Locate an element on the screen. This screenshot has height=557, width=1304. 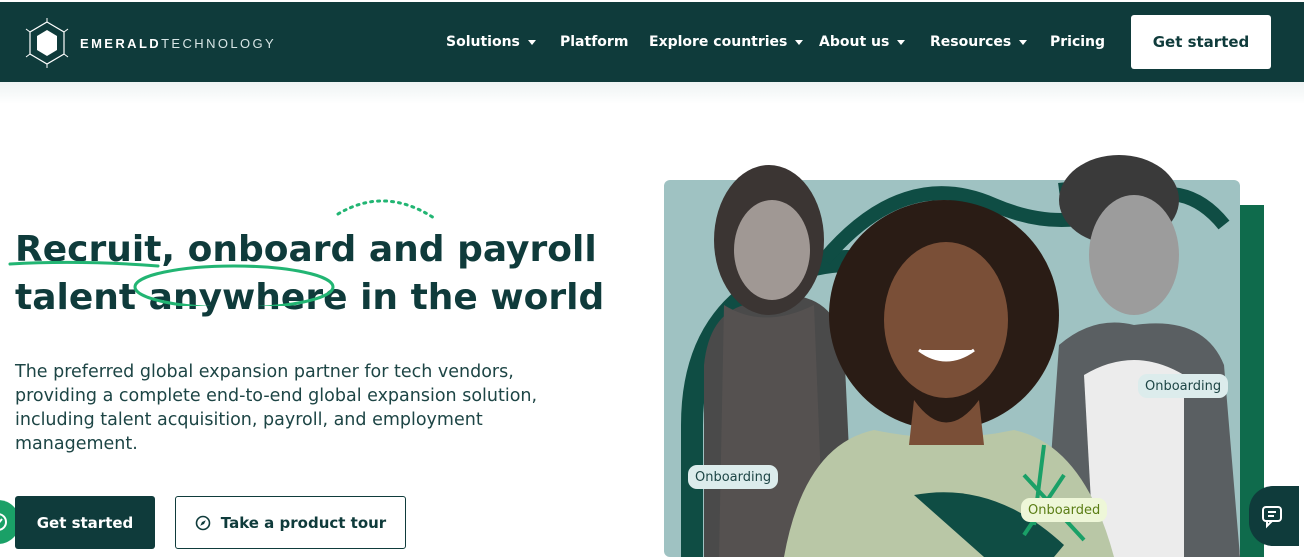
nav-item-resources: Resources is located at coordinates (979, 42).